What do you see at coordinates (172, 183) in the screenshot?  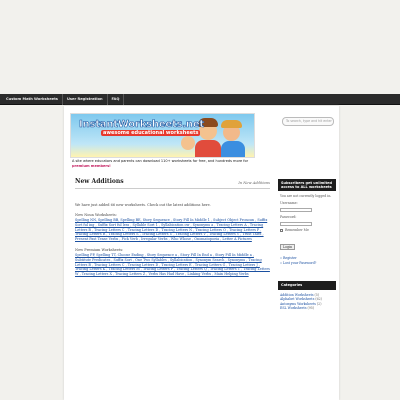 I see `post-header: New Additions In New Additions` at bounding box center [172, 183].